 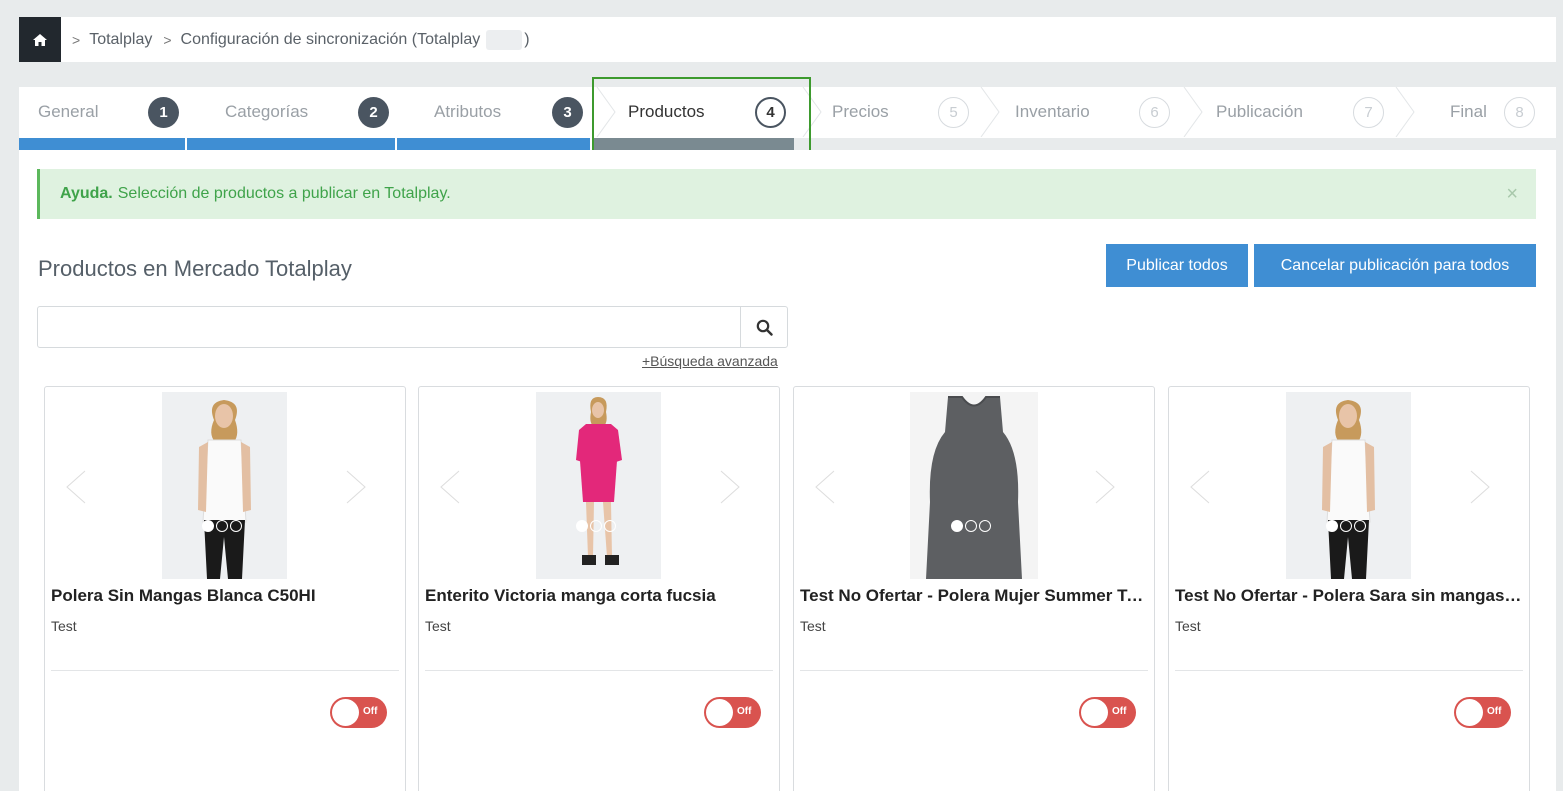 What do you see at coordinates (195, 268) in the screenshot?
I see `page-title: Productos en Mercado Totalplay` at bounding box center [195, 268].